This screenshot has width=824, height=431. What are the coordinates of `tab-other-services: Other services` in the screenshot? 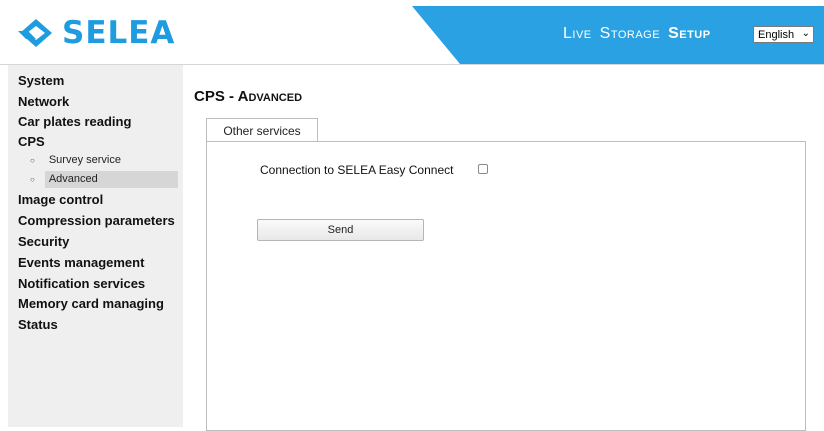 It's located at (262, 130).